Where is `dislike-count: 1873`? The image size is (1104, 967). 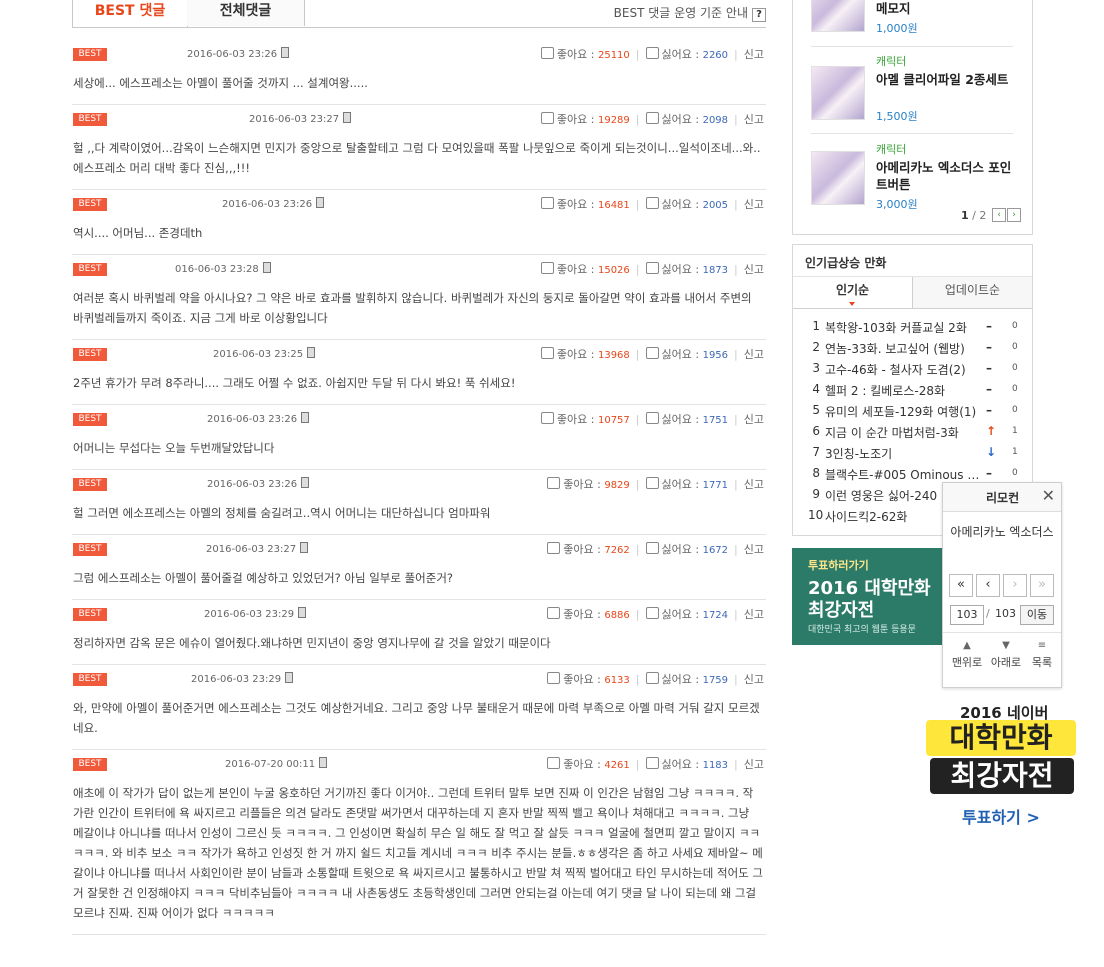 dislike-count: 1873 is located at coordinates (715, 270).